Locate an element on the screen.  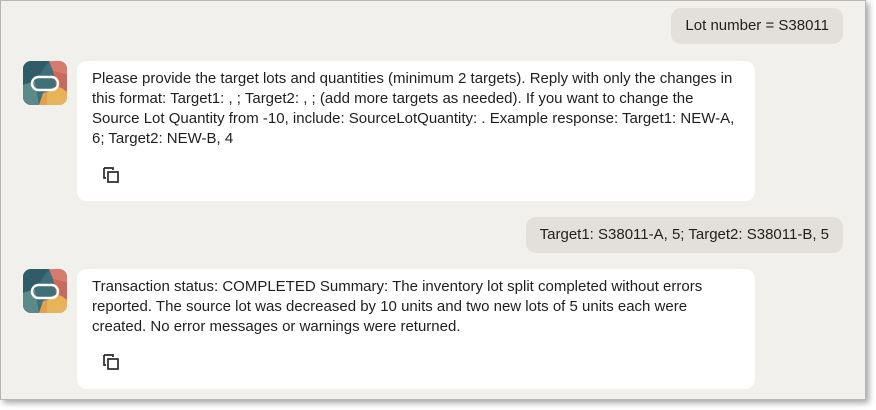
user-message-bubble: Lot number = S38011 is located at coordinates (757, 26).